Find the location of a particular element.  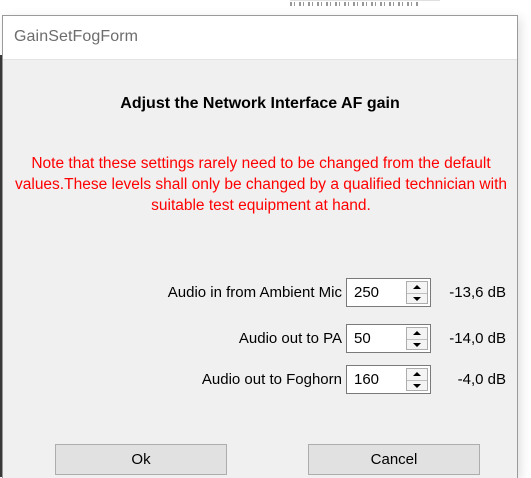

foghorn-row: Audio out to Foghorn 160 -4,0 dB is located at coordinates (260, 380).